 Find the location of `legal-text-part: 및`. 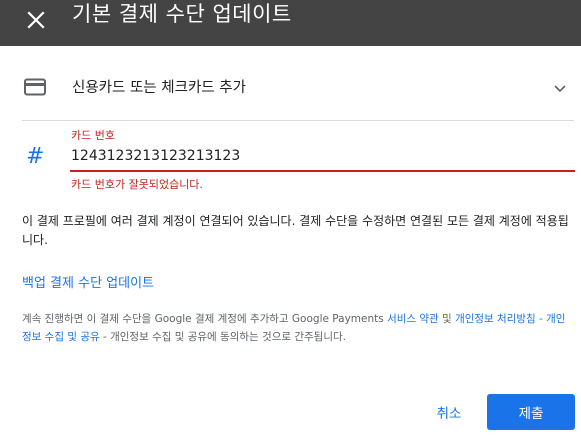

legal-text-part: 및 is located at coordinates (447, 319).